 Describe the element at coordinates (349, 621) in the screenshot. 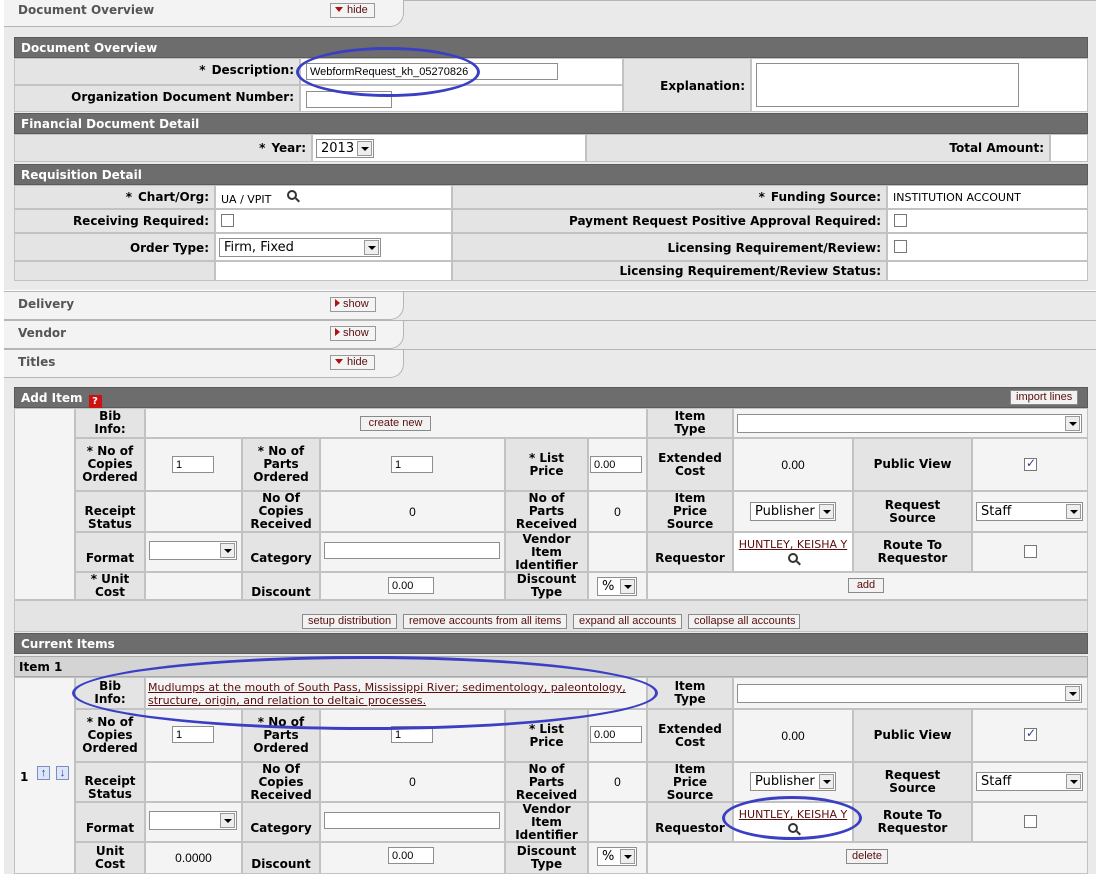

I see `setup-distribution-button: setup distribution` at that location.